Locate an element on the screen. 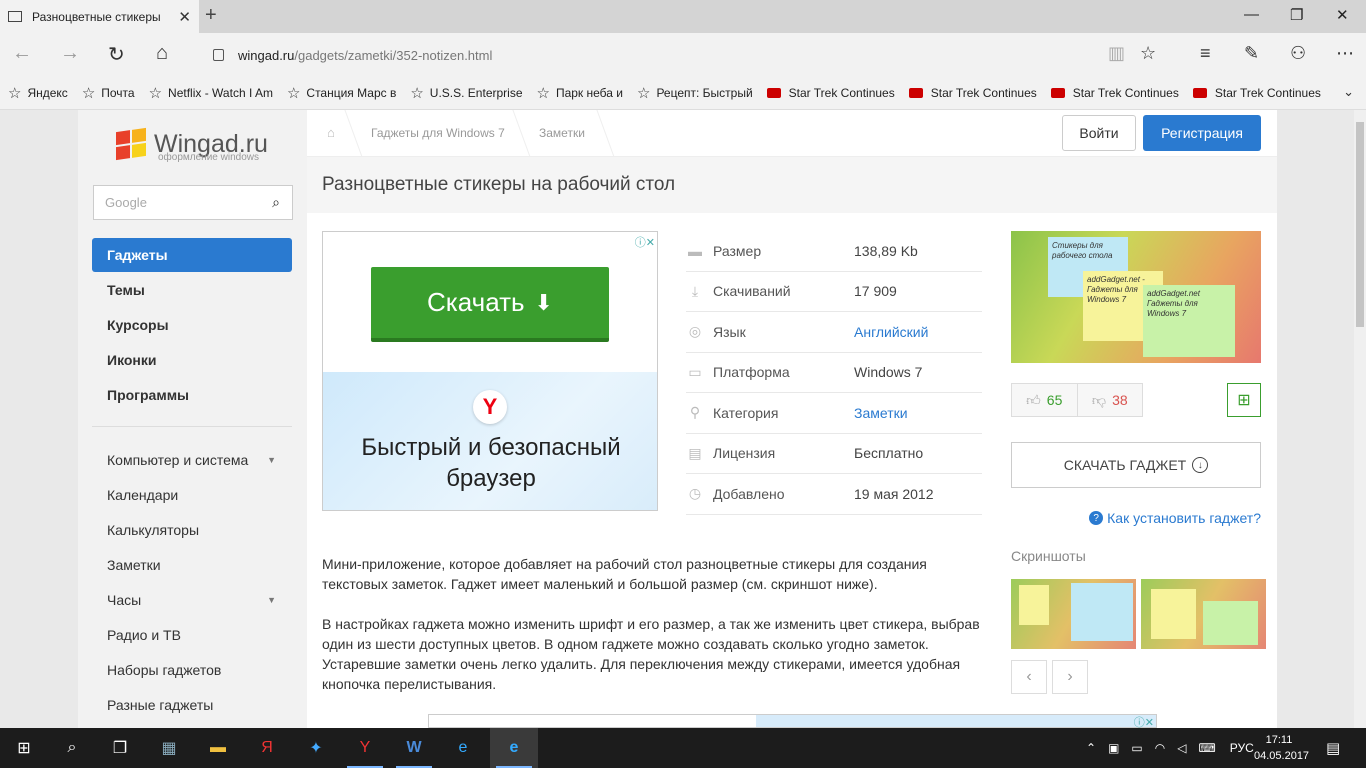  favorite-item: ☆ U.S.S. Enterprise is located at coordinates (466, 93).